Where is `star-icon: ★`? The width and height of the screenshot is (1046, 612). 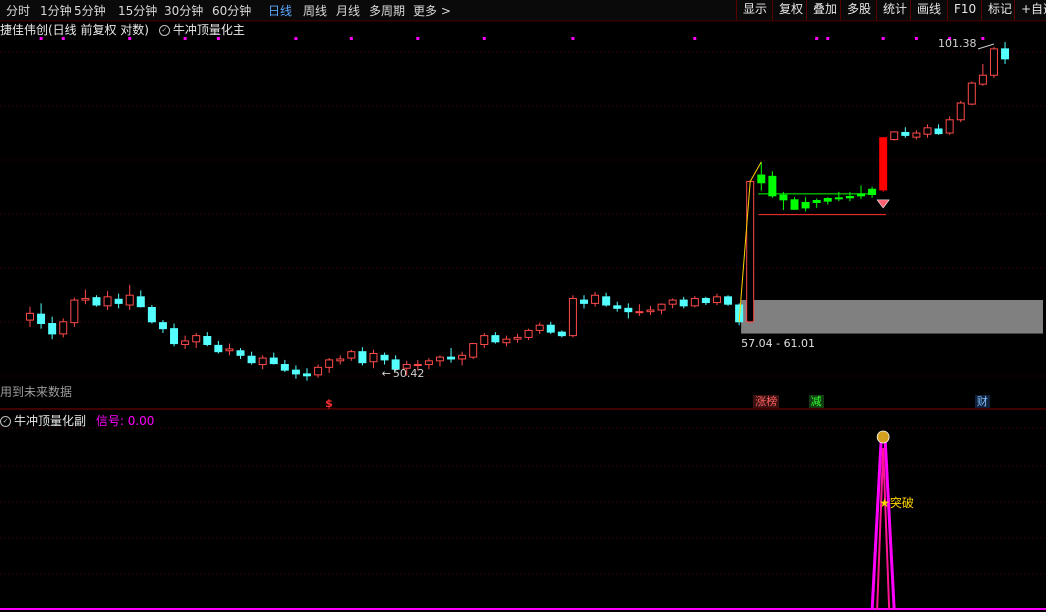
star-icon: ★ is located at coordinates (884, 503).